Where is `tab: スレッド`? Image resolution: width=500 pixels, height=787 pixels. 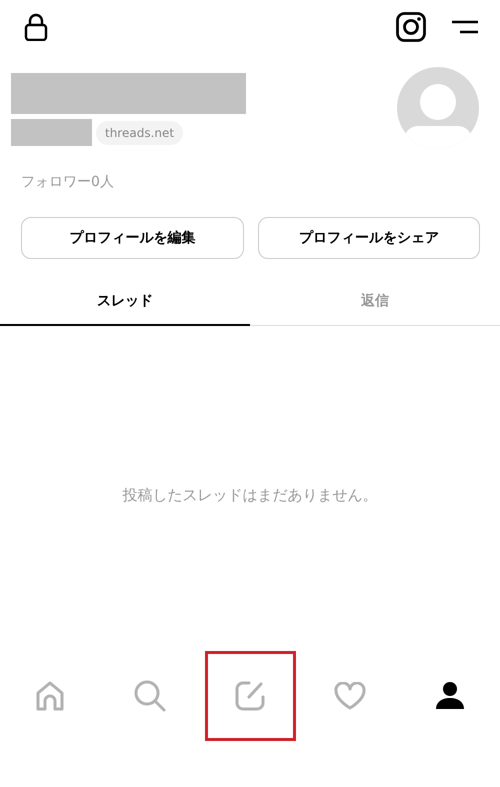
tab: スレッド is located at coordinates (125, 302).